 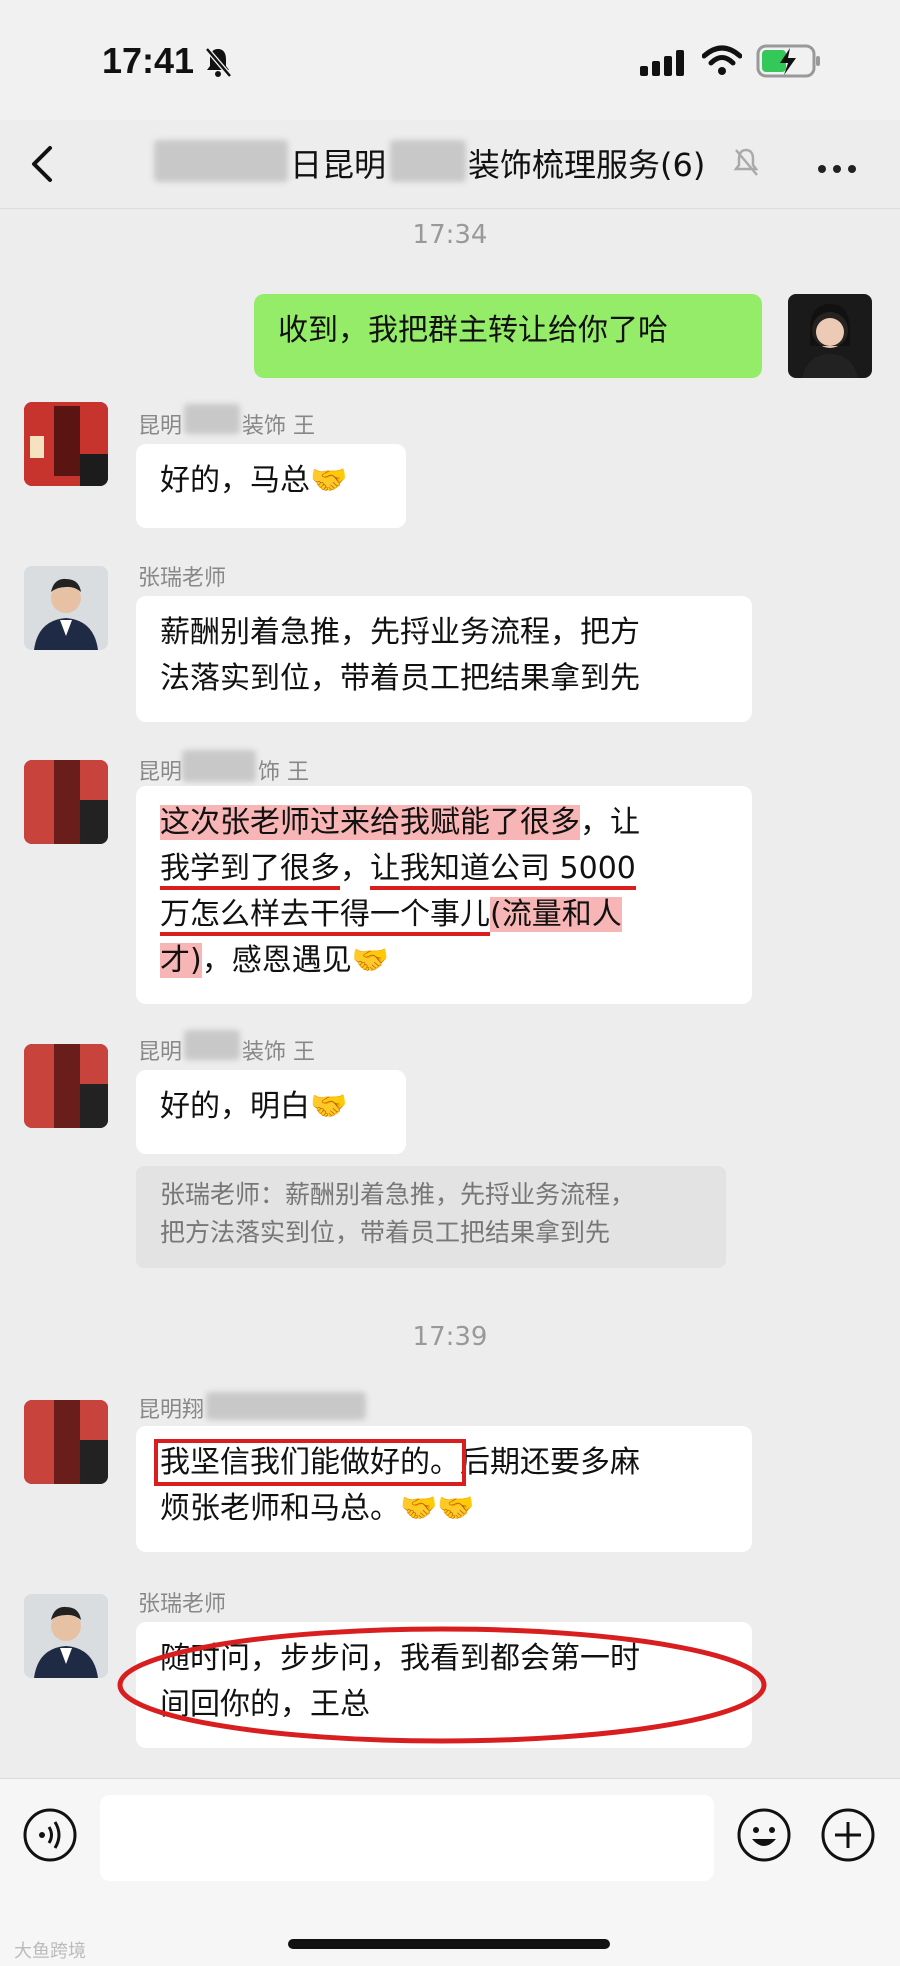 What do you see at coordinates (271, 486) in the screenshot?
I see `message-bubble: 好的，马总🤝` at bounding box center [271, 486].